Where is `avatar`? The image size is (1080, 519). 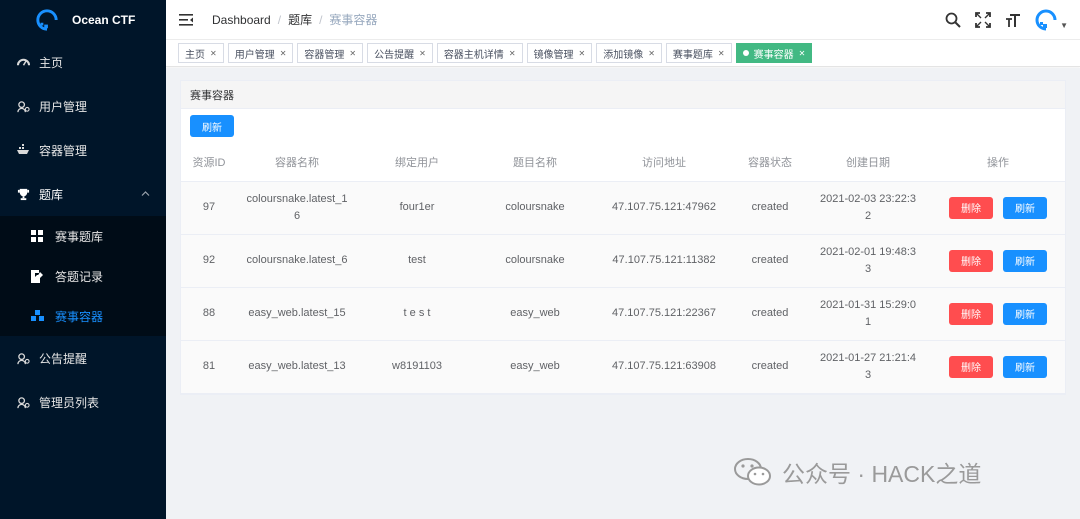
avatar is located at coordinates (1046, 20).